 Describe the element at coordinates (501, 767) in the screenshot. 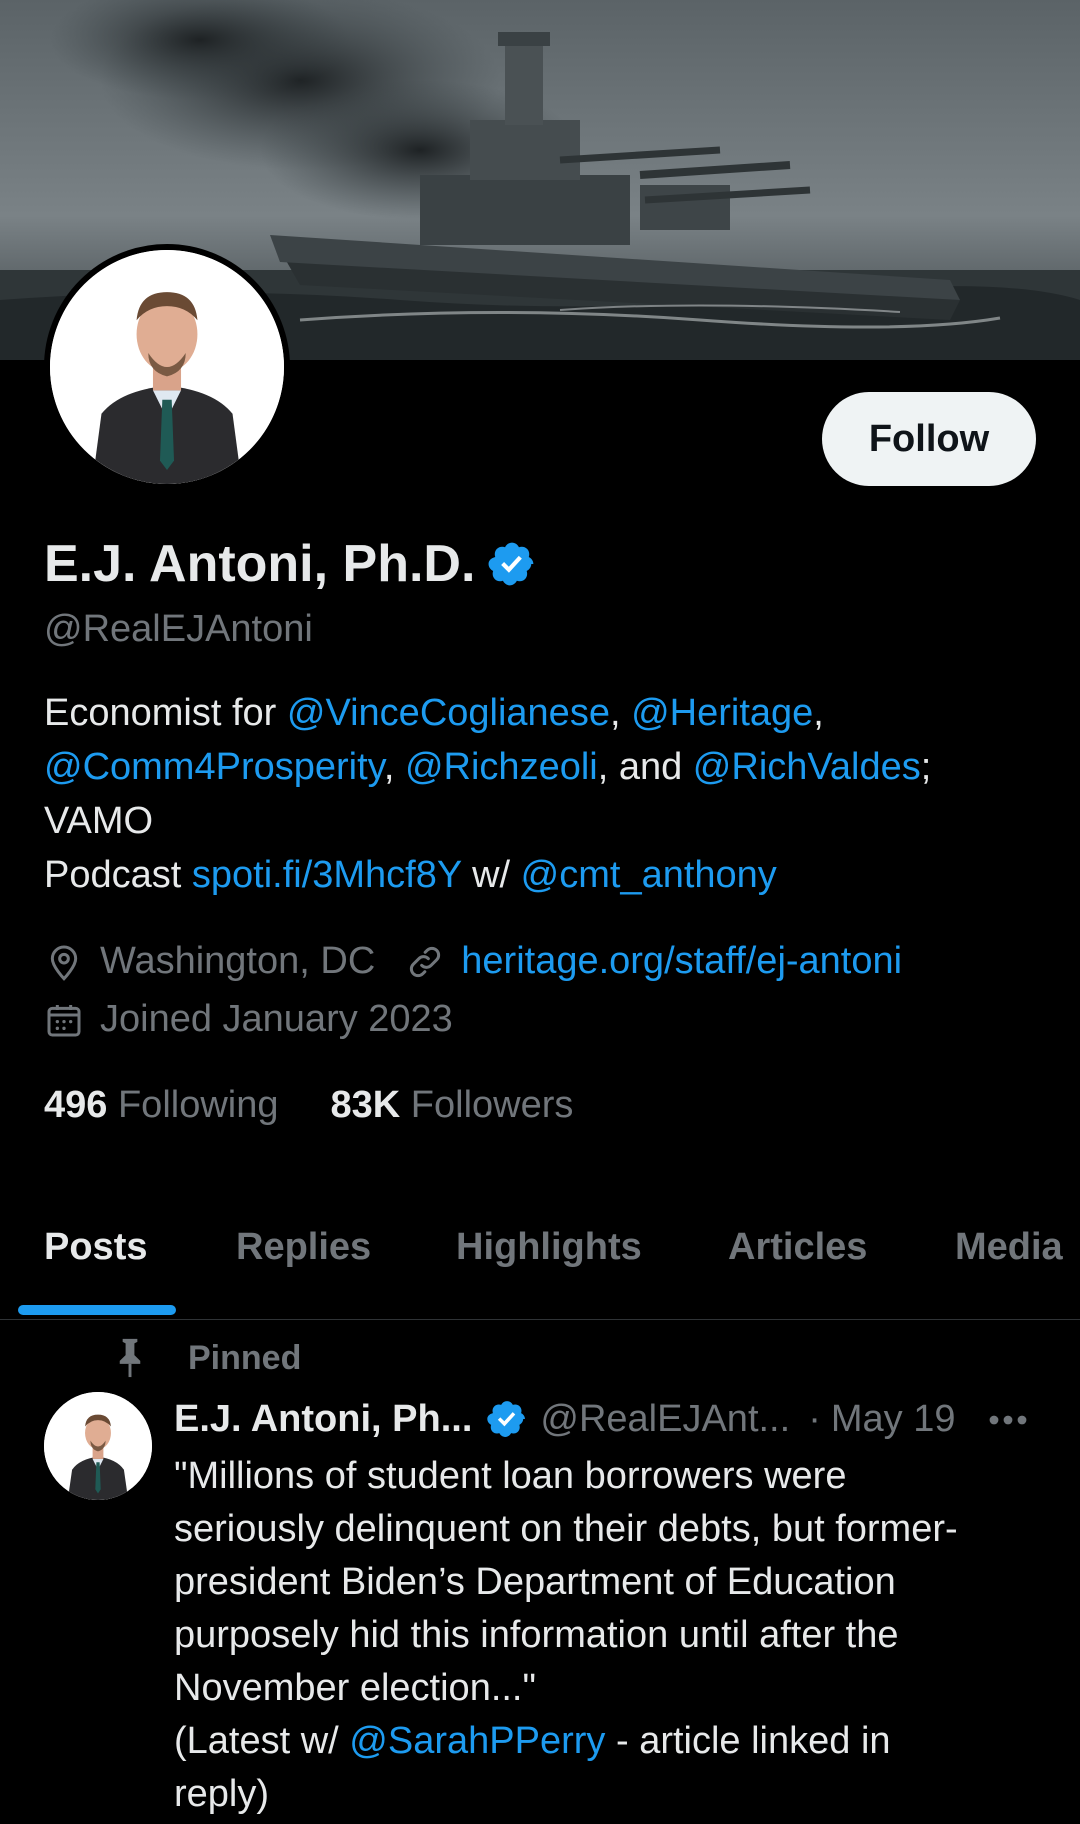

I see `mention-link: @Richzeoli` at that location.